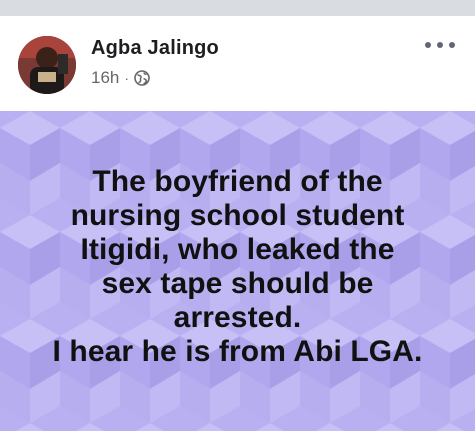 This screenshot has height=431, width=475. Describe the element at coordinates (237, 181) in the screenshot. I see `post-text-line: The boyfriend of the` at that location.